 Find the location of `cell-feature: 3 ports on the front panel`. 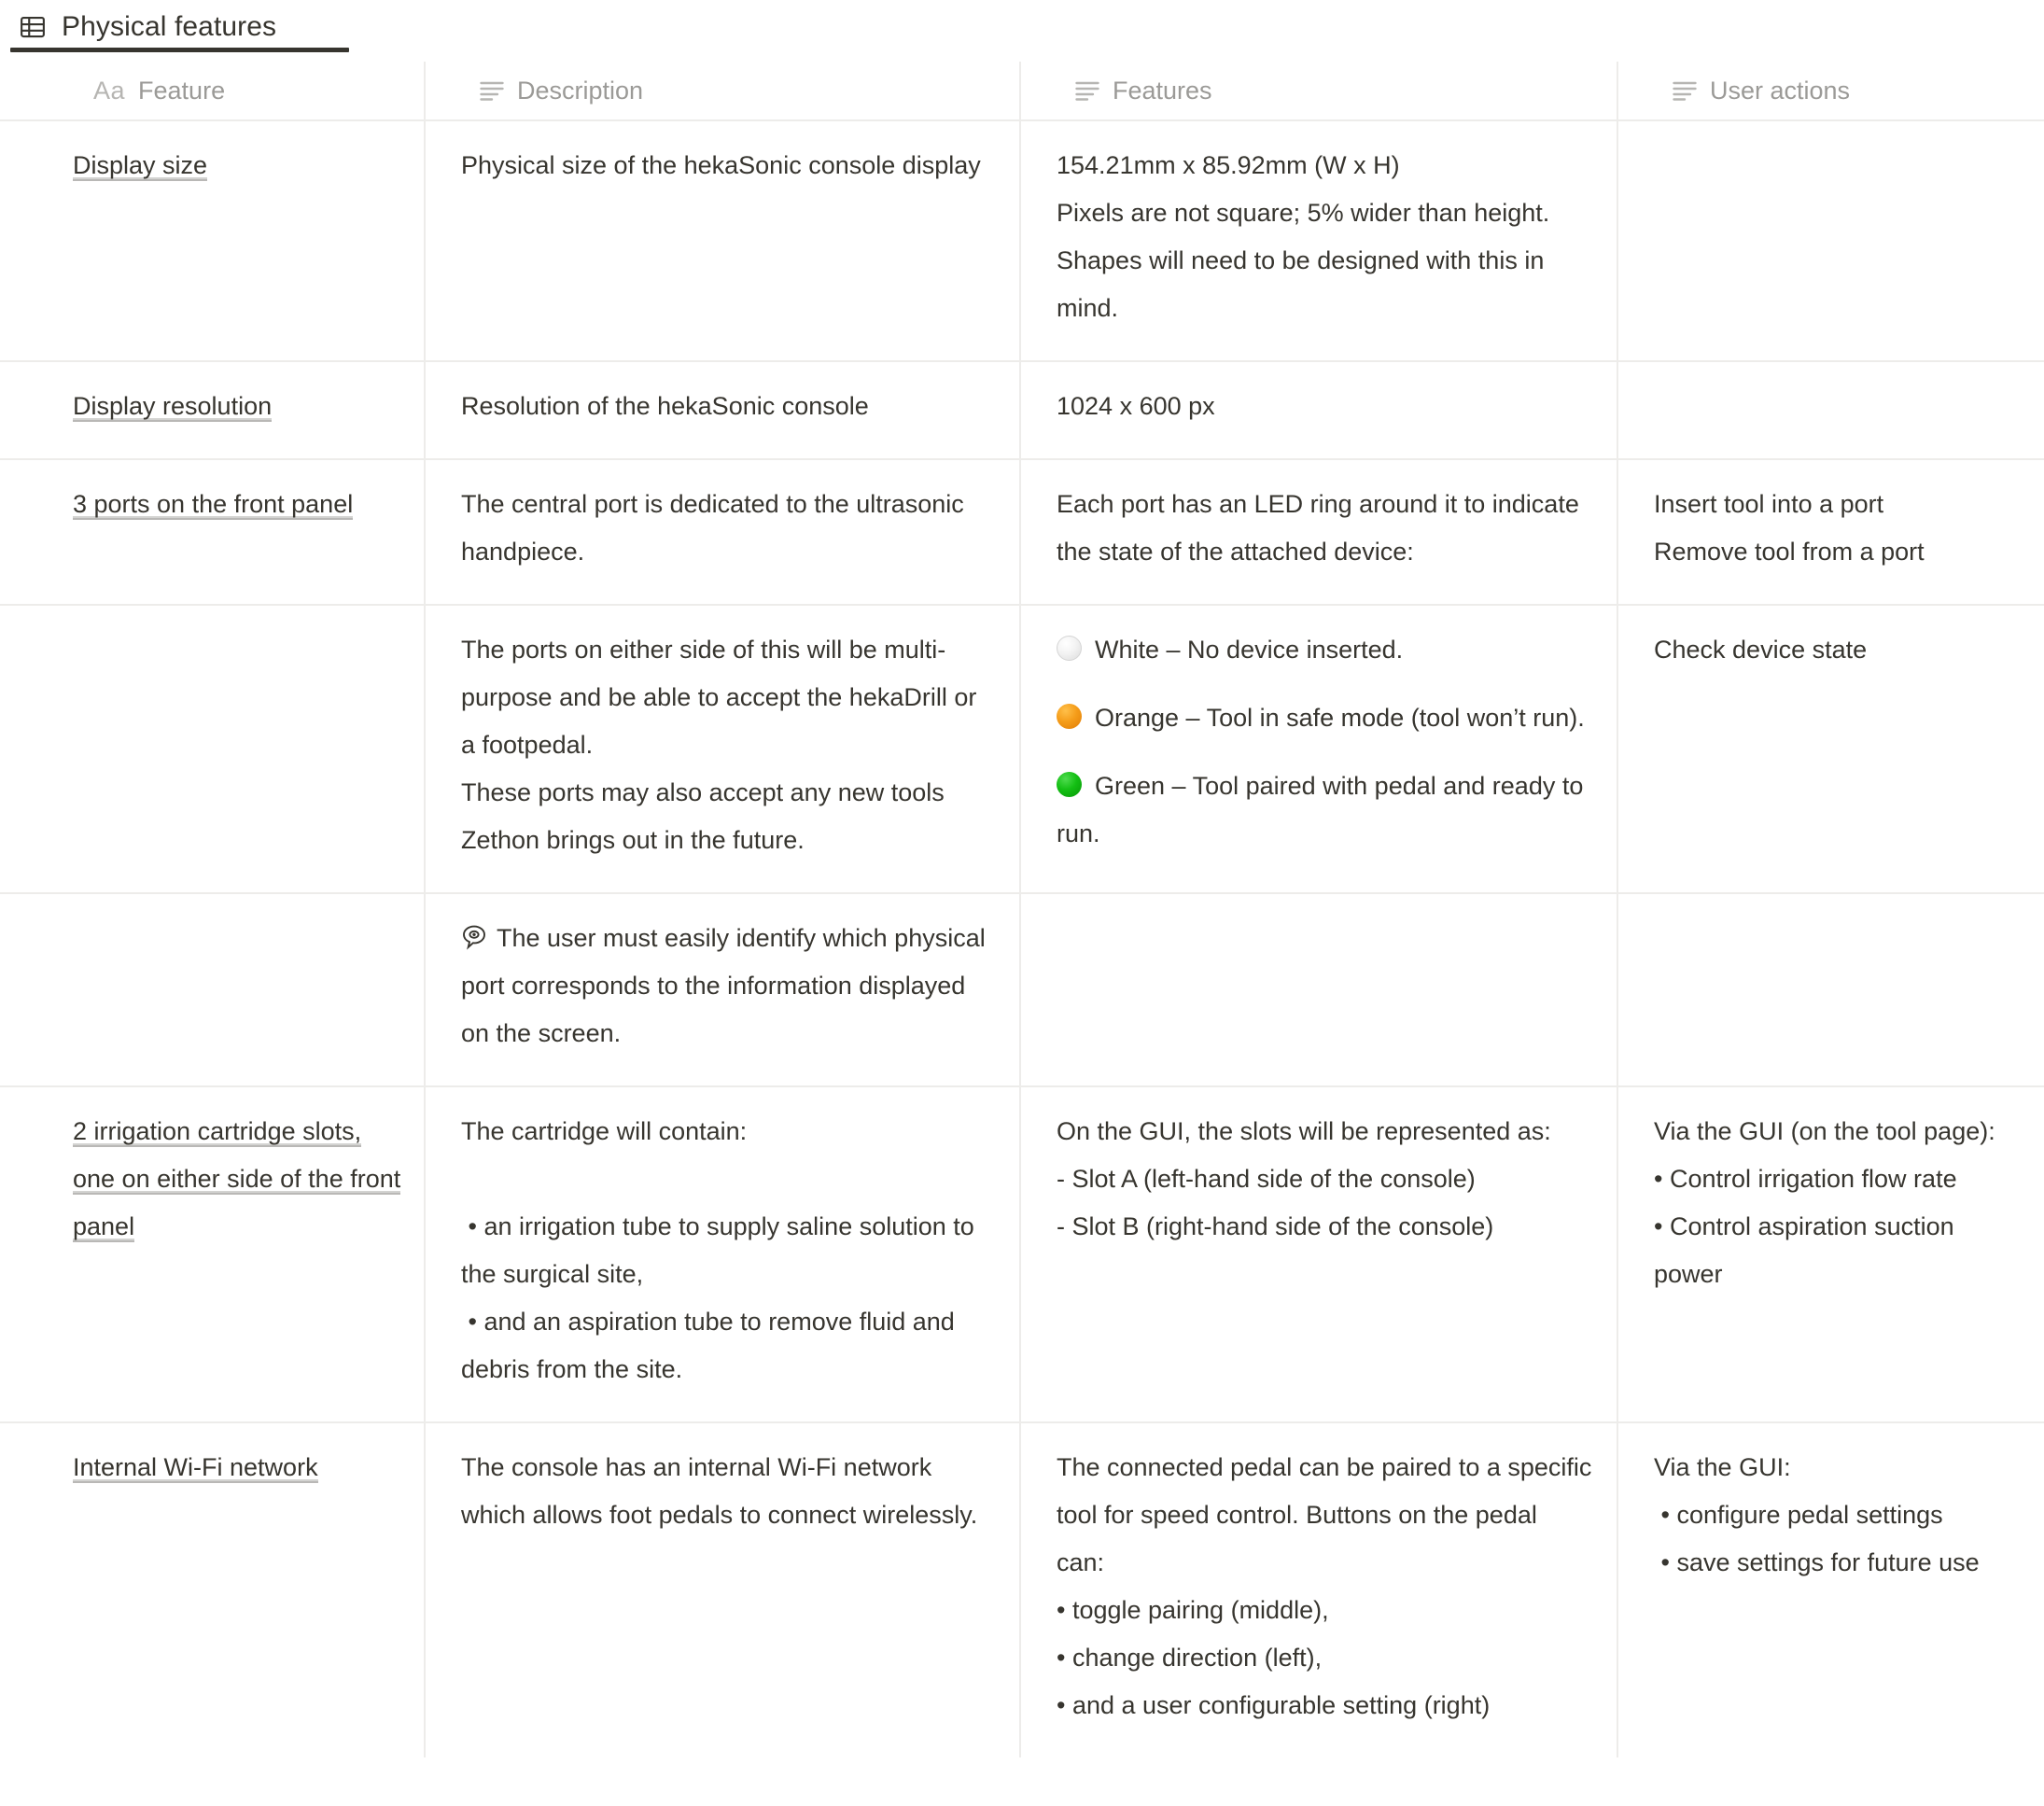

cell-feature: 3 ports on the front panel is located at coordinates (213, 532).